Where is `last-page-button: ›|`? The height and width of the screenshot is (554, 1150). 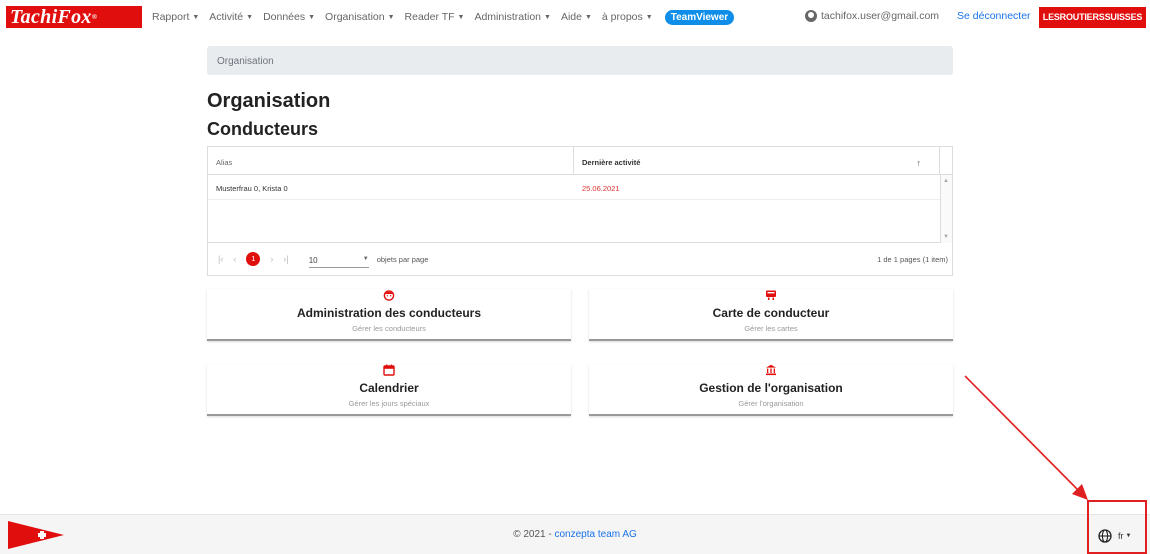
last-page-button: ›| is located at coordinates (285, 259).